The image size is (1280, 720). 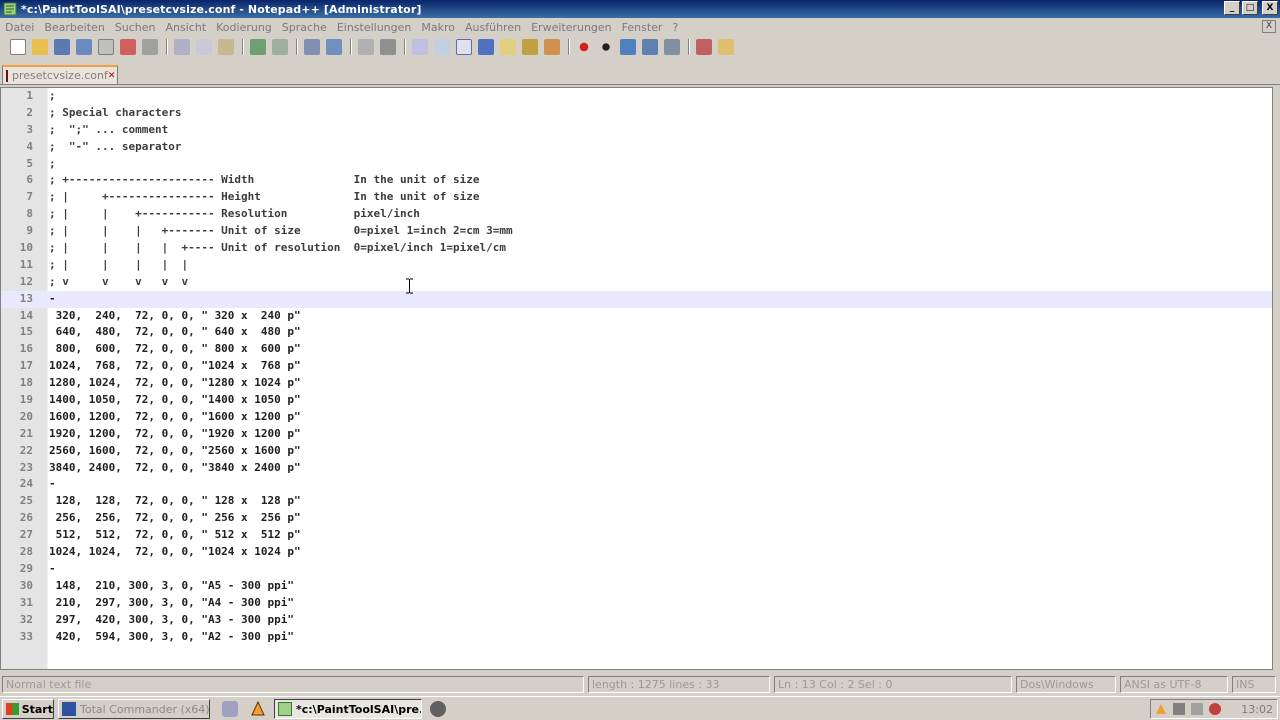 What do you see at coordinates (420, 47) in the screenshot?
I see `sync-vertical-icon` at bounding box center [420, 47].